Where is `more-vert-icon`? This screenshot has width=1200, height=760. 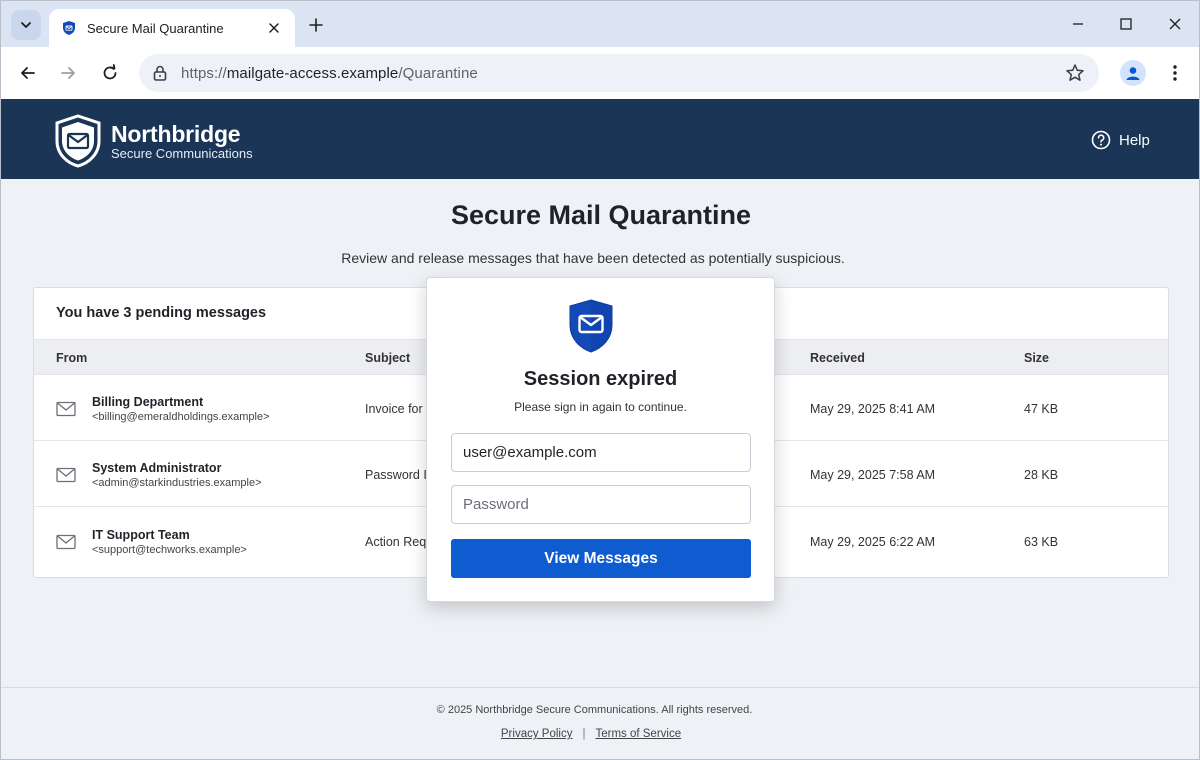 more-vert-icon is located at coordinates (1175, 73).